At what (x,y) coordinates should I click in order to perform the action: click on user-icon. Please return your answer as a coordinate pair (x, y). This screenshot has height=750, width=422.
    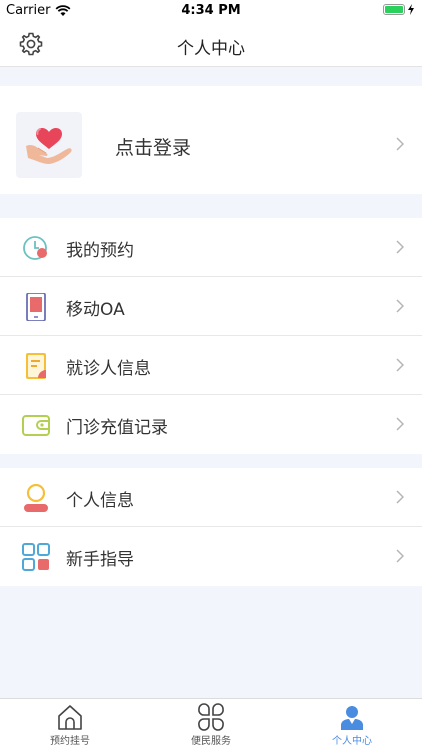
    Looking at the image, I should click on (352, 718).